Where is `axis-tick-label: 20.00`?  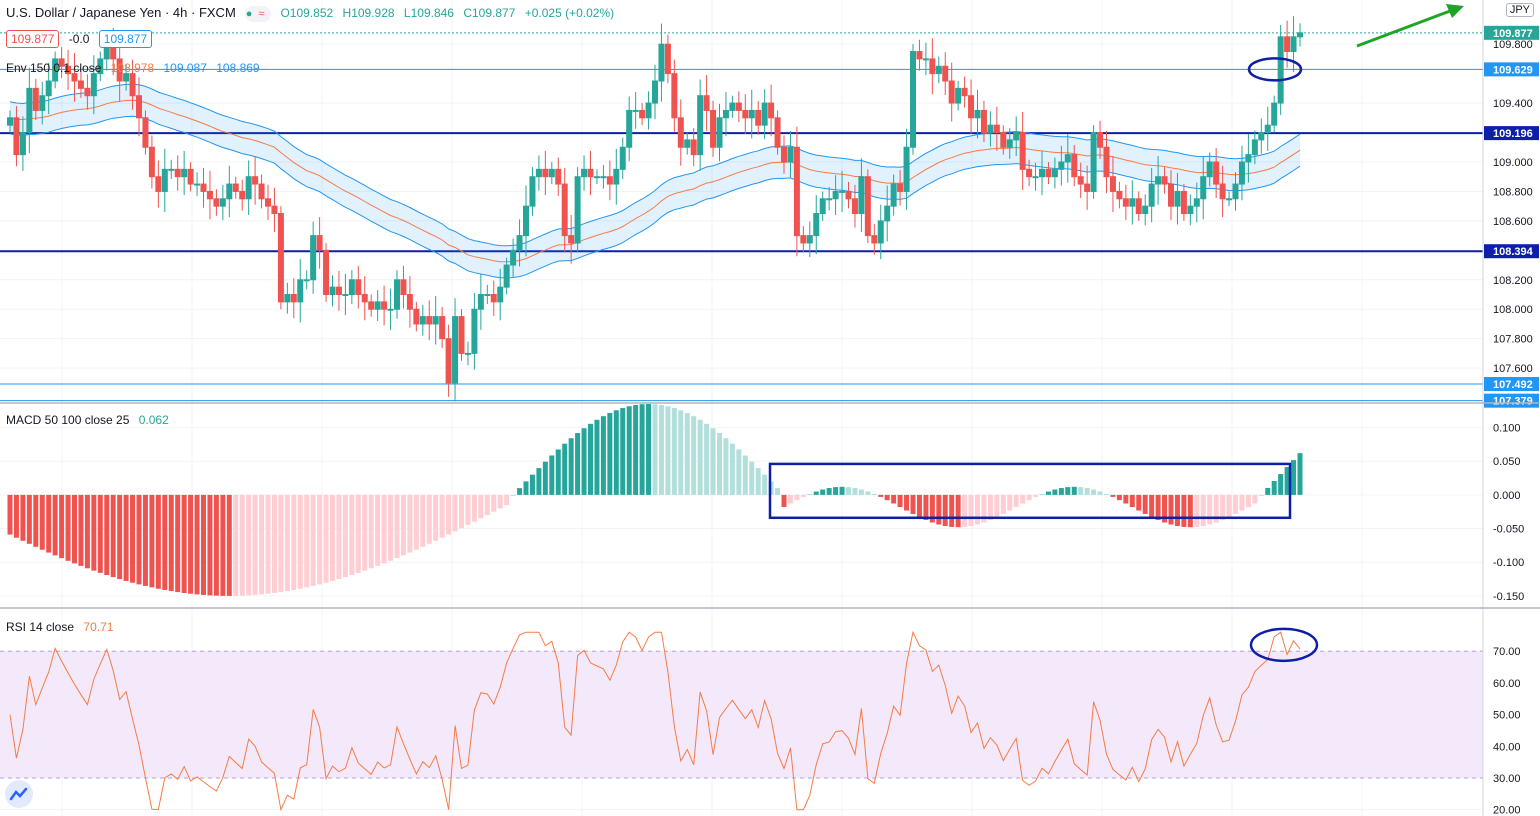
axis-tick-label: 20.00 is located at coordinates (1507, 810).